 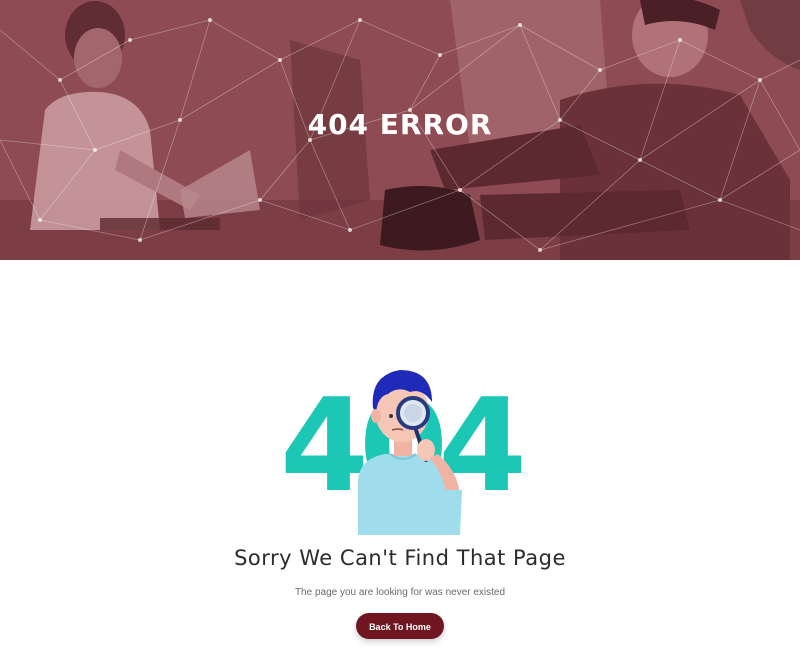 I want to click on digit-left: 4, so click(x=324, y=446).